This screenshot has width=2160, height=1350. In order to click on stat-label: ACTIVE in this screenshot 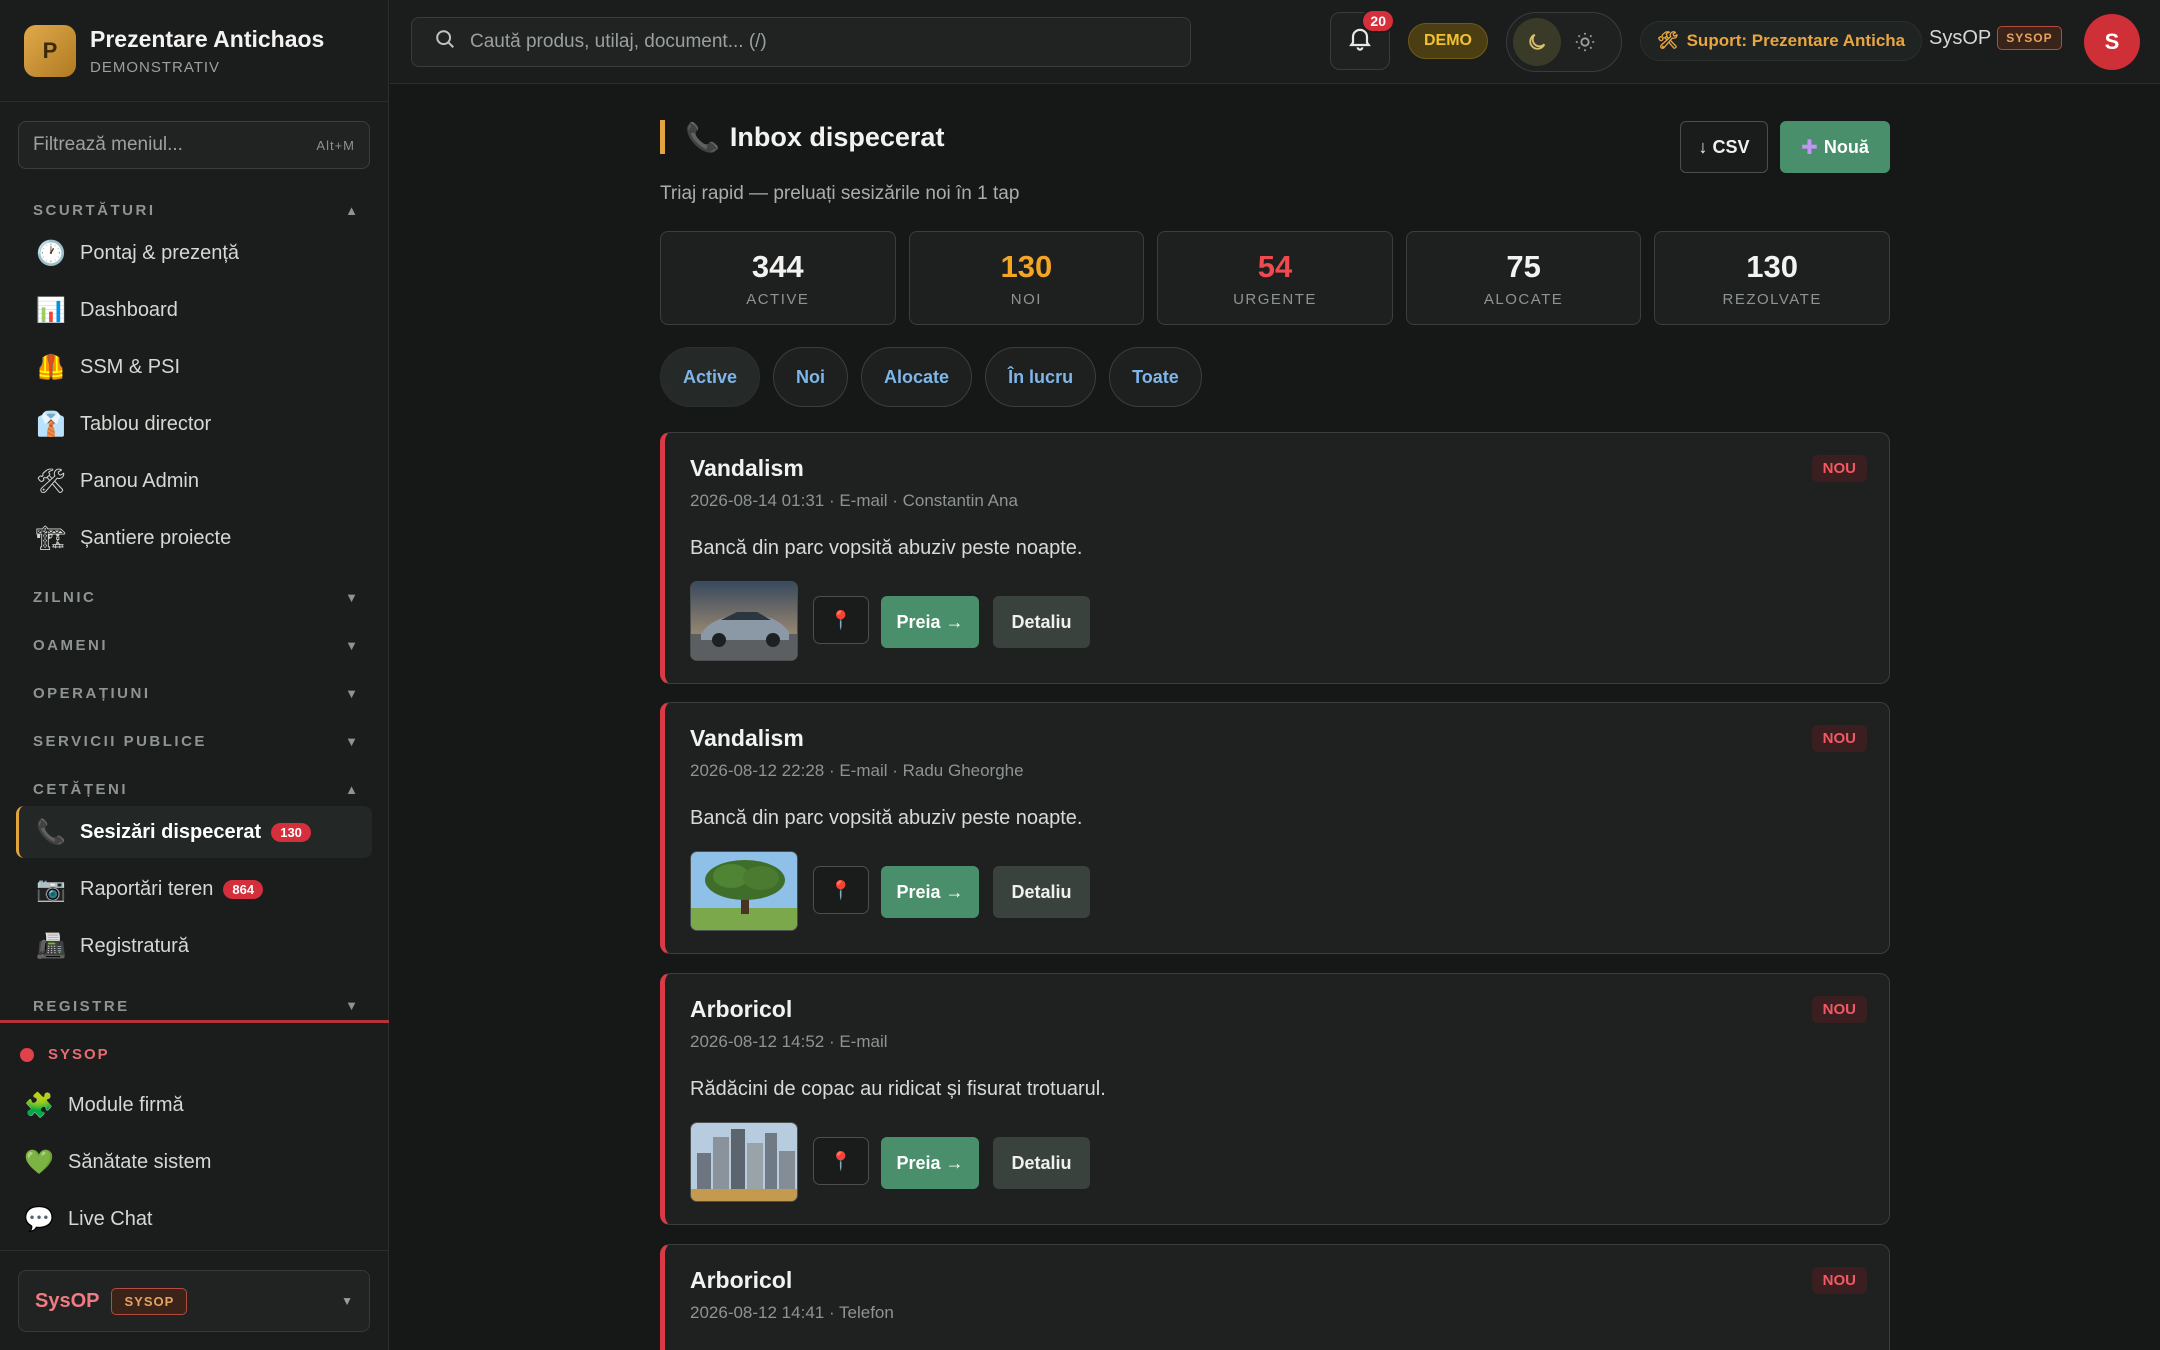, I will do `click(778, 299)`.